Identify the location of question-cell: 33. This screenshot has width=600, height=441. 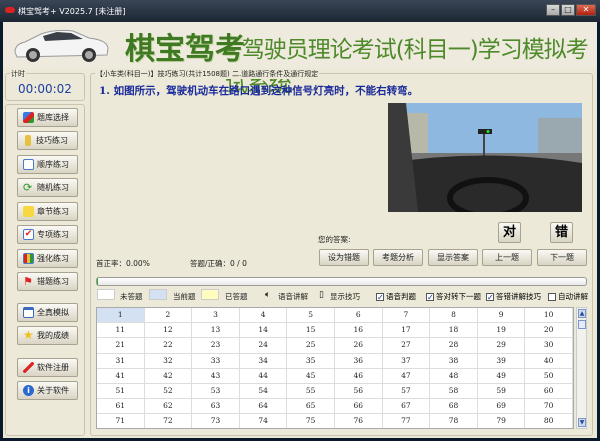
(216, 361).